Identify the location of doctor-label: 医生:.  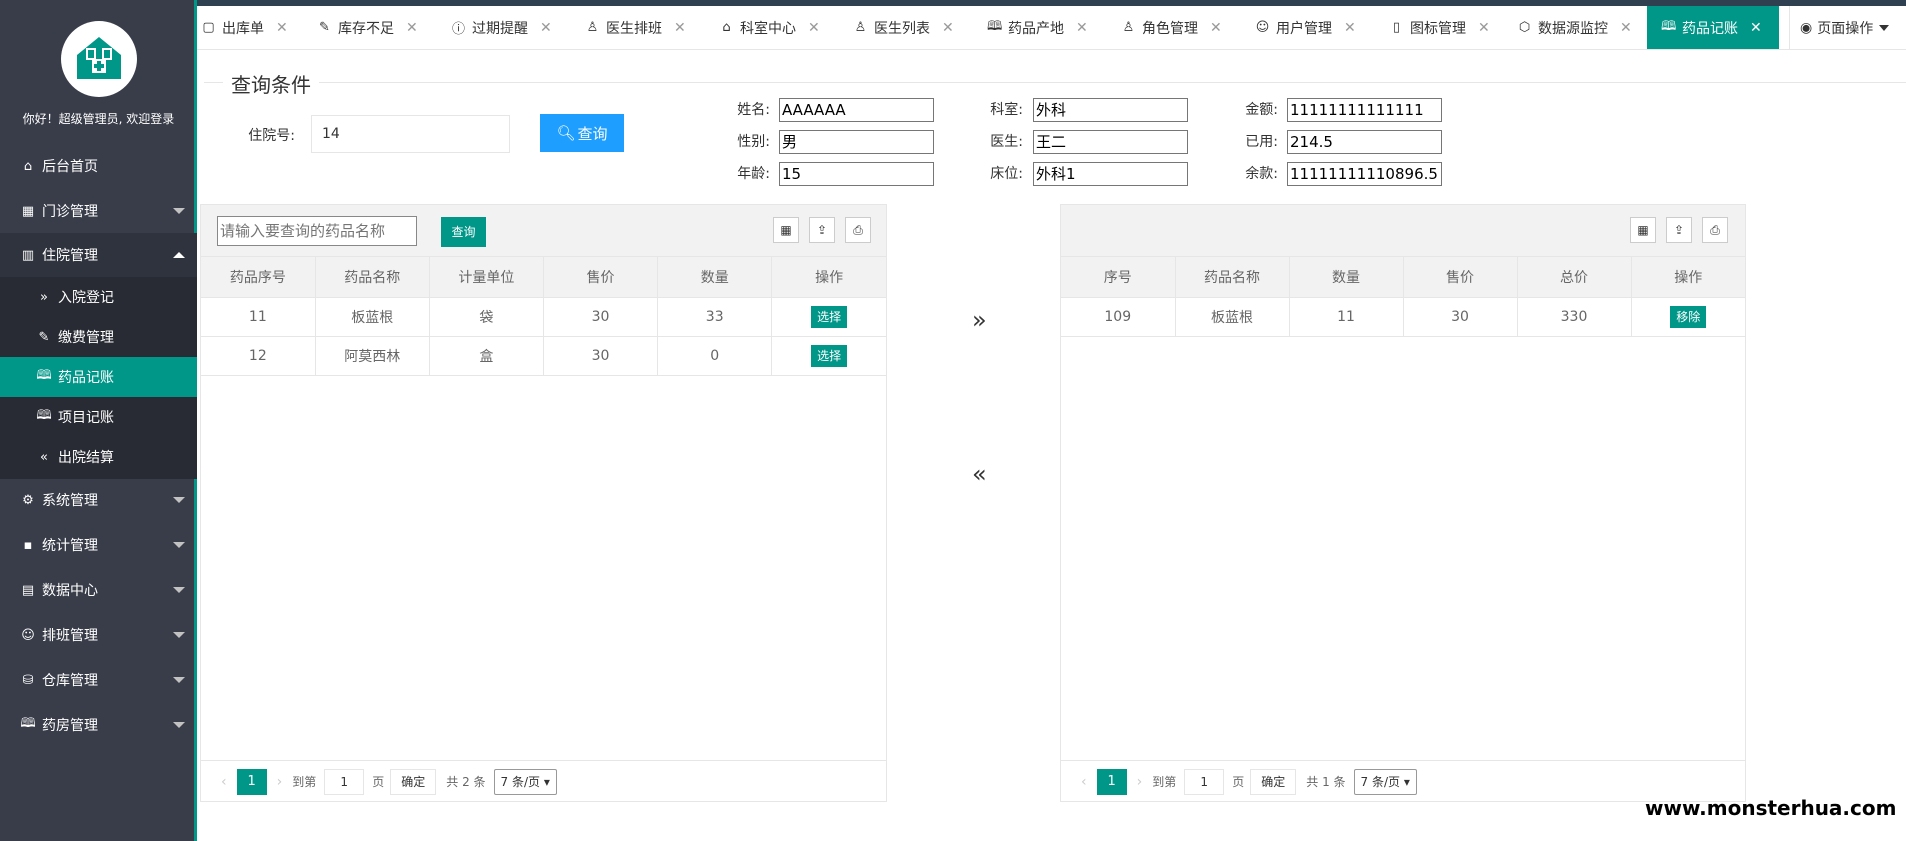
(1006, 142).